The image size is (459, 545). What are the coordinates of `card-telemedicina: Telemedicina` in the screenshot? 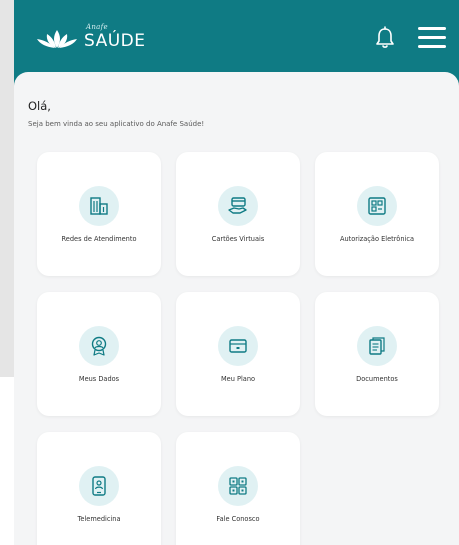 It's located at (99, 488).